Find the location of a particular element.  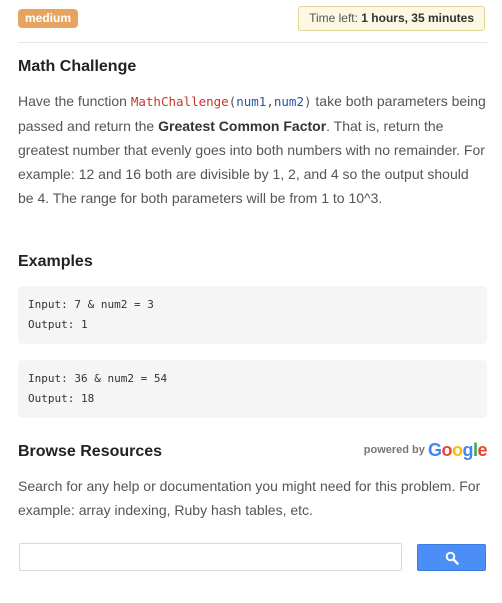

magnifier-icon is located at coordinates (452, 558).